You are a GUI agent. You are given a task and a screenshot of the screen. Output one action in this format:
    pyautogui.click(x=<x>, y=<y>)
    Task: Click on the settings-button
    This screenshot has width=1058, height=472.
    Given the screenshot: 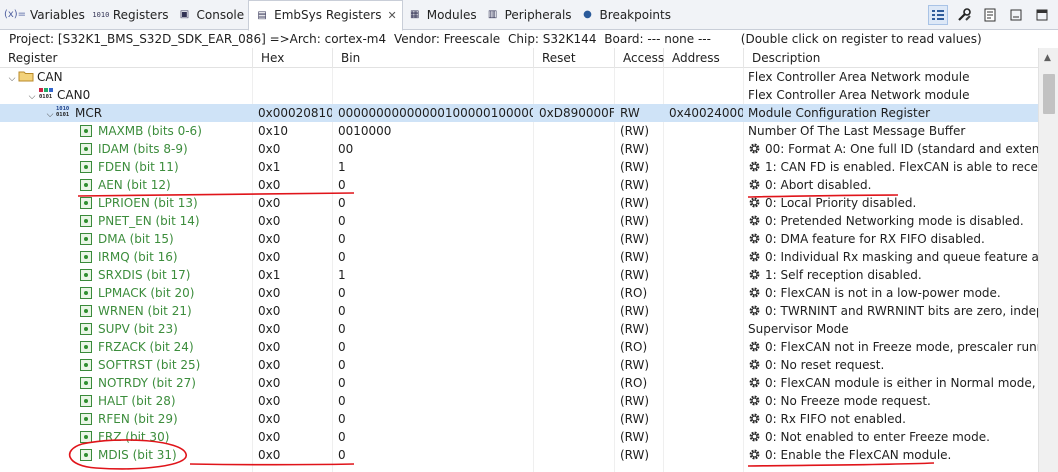 What is the action you would take?
    pyautogui.click(x=964, y=15)
    